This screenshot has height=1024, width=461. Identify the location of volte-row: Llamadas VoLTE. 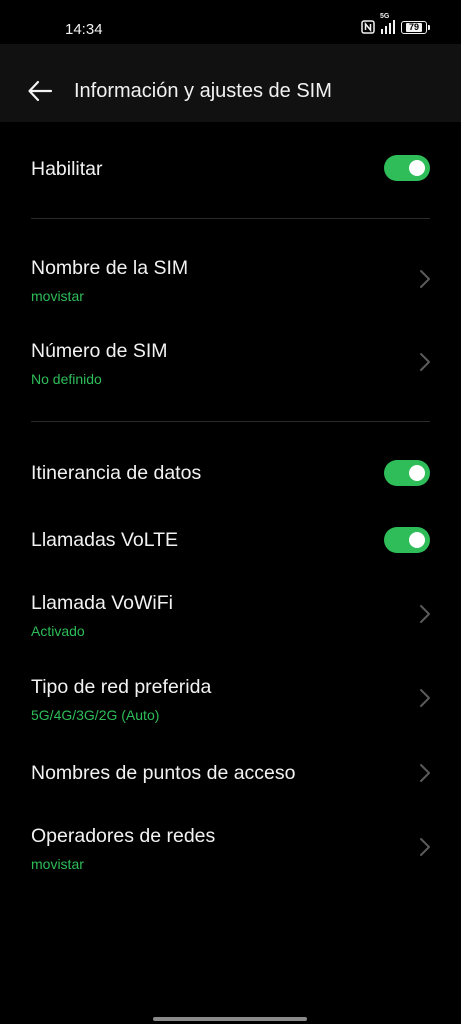
(230, 540).